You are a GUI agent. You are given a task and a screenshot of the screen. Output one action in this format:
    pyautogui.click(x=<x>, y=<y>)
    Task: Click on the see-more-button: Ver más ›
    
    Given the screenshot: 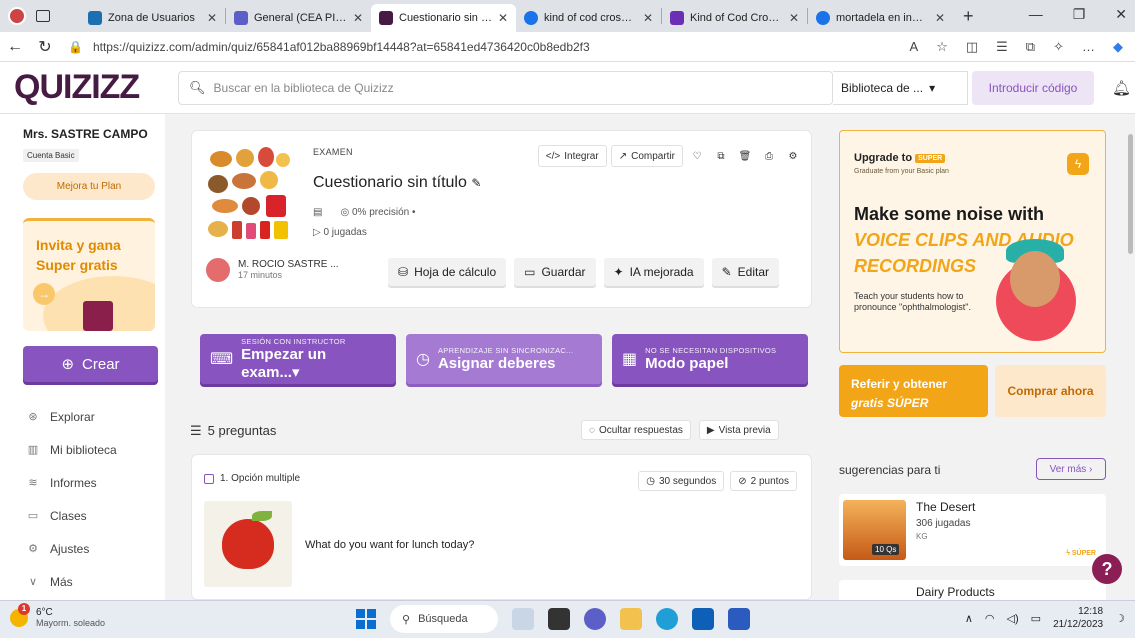 What is the action you would take?
    pyautogui.click(x=1071, y=469)
    